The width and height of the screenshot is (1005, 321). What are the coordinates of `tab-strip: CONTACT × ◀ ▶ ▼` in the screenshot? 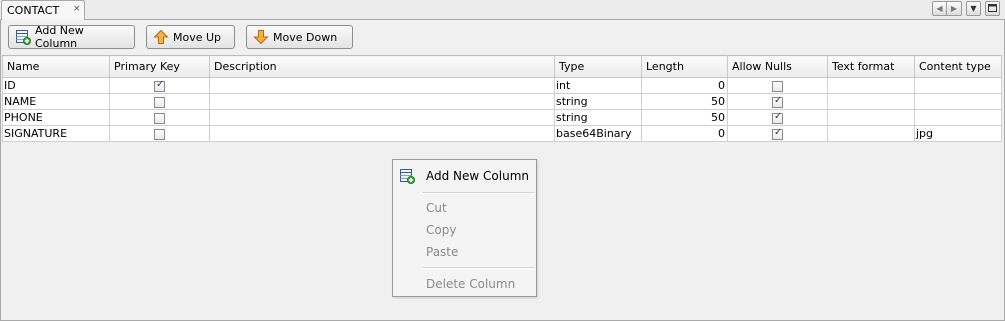 It's located at (502, 10).